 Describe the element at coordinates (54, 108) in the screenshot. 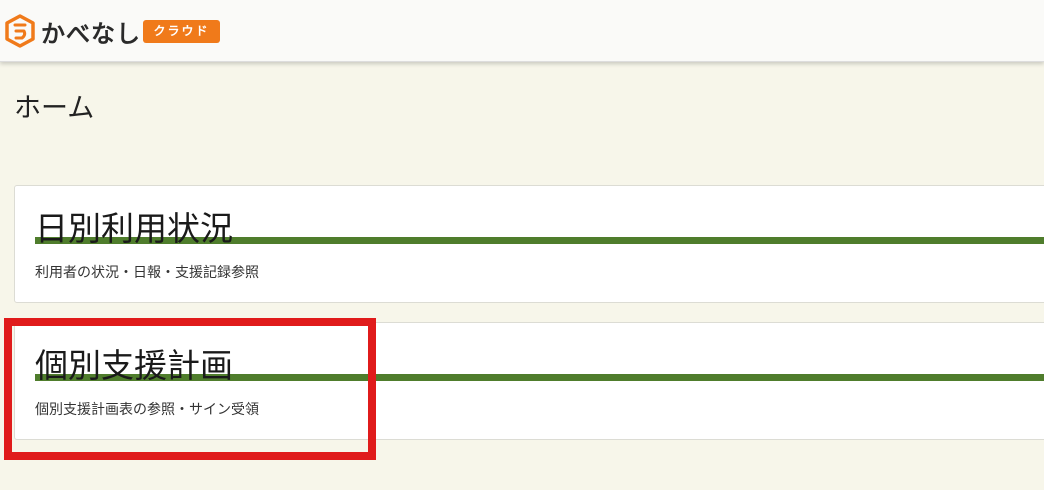

I see `page-title: ホーム` at that location.